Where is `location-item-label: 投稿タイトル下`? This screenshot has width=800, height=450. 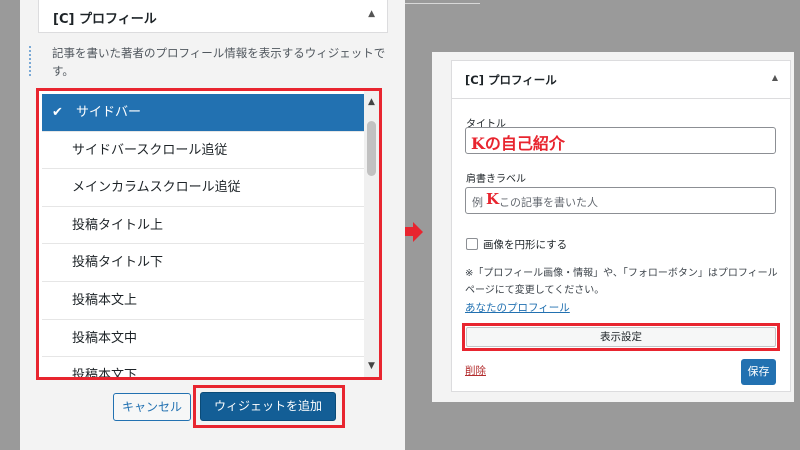 location-item-label: 投稿タイトル下 is located at coordinates (118, 263).